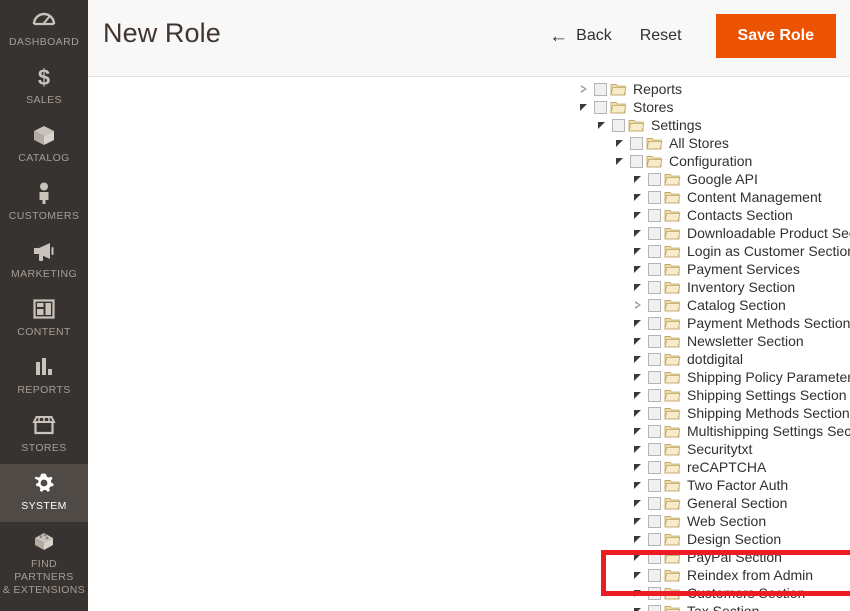 Image resolution: width=850 pixels, height=611 pixels. Describe the element at coordinates (44, 145) in the screenshot. I see `sidebar-item-catalog: CATALOG` at that location.